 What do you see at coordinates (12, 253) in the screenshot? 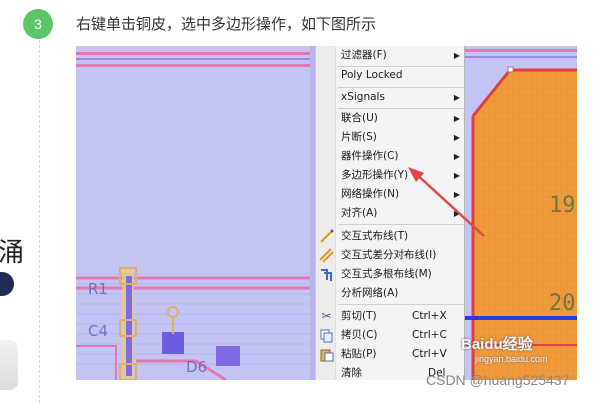
I see `cropped-heading-glyph: 涌` at bounding box center [12, 253].